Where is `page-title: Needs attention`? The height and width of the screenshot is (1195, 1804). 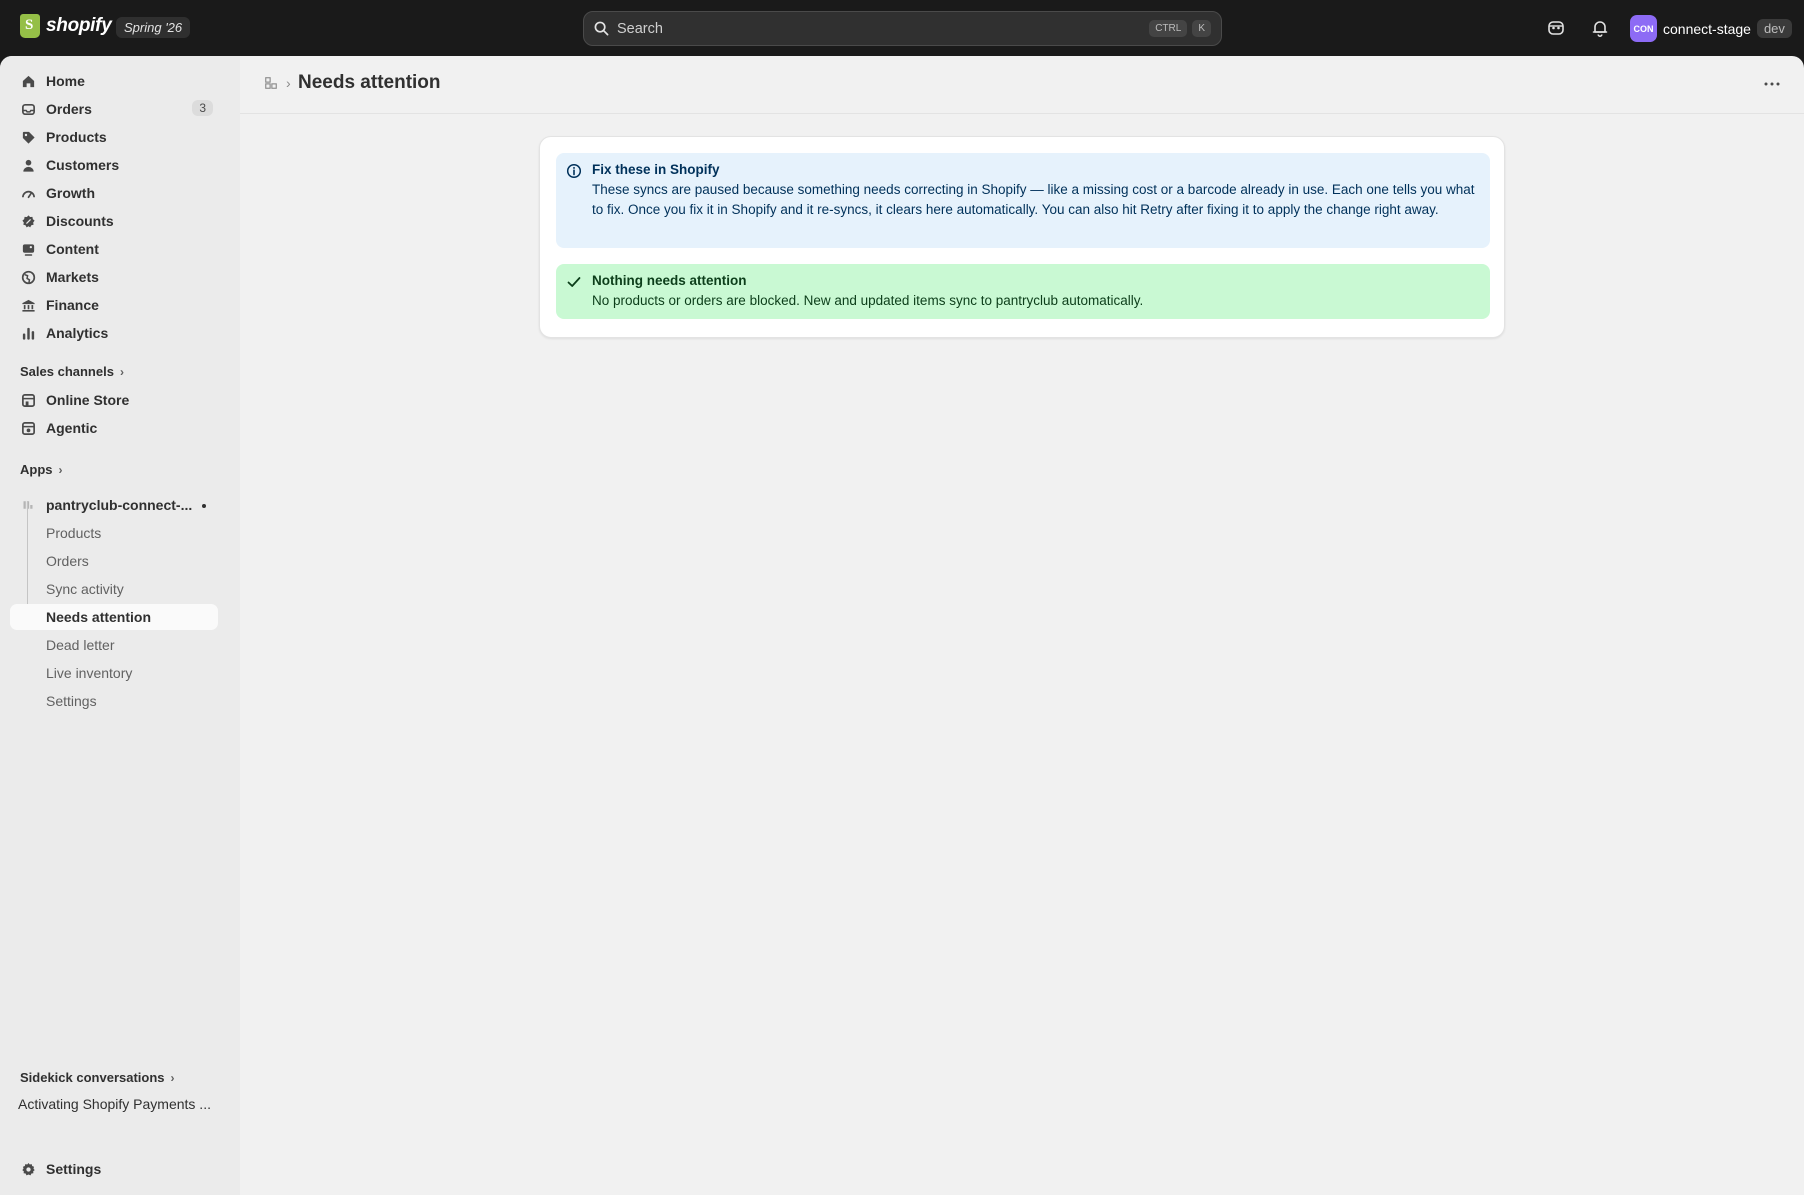
page-title: Needs attention is located at coordinates (369, 82).